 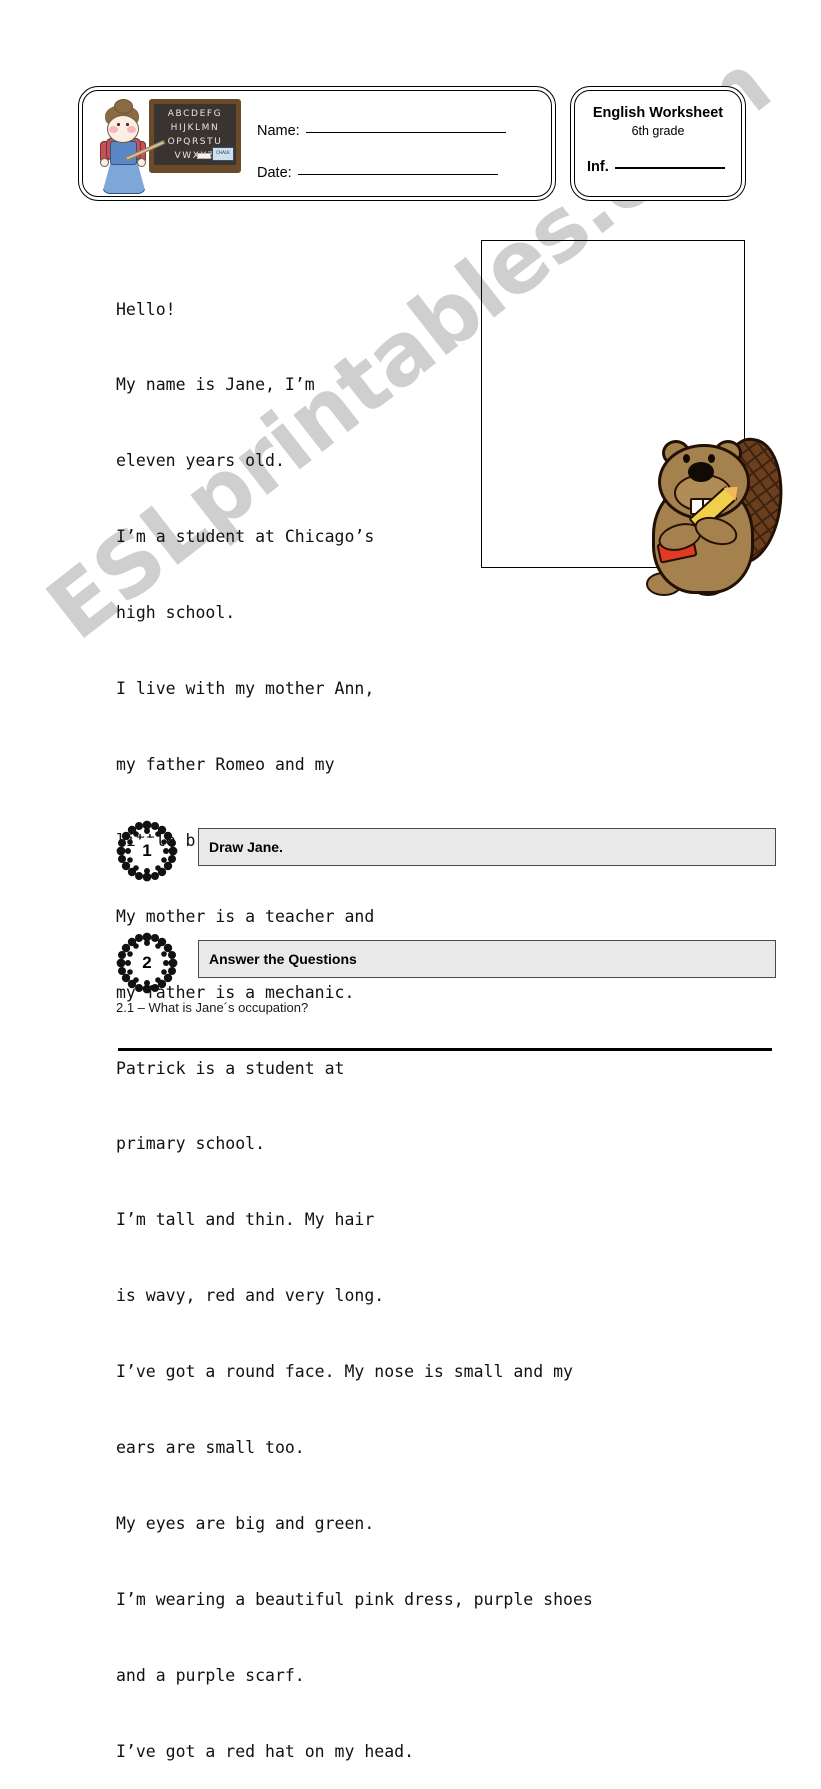 I want to click on teacher-cheek-right, so click(x=131, y=129).